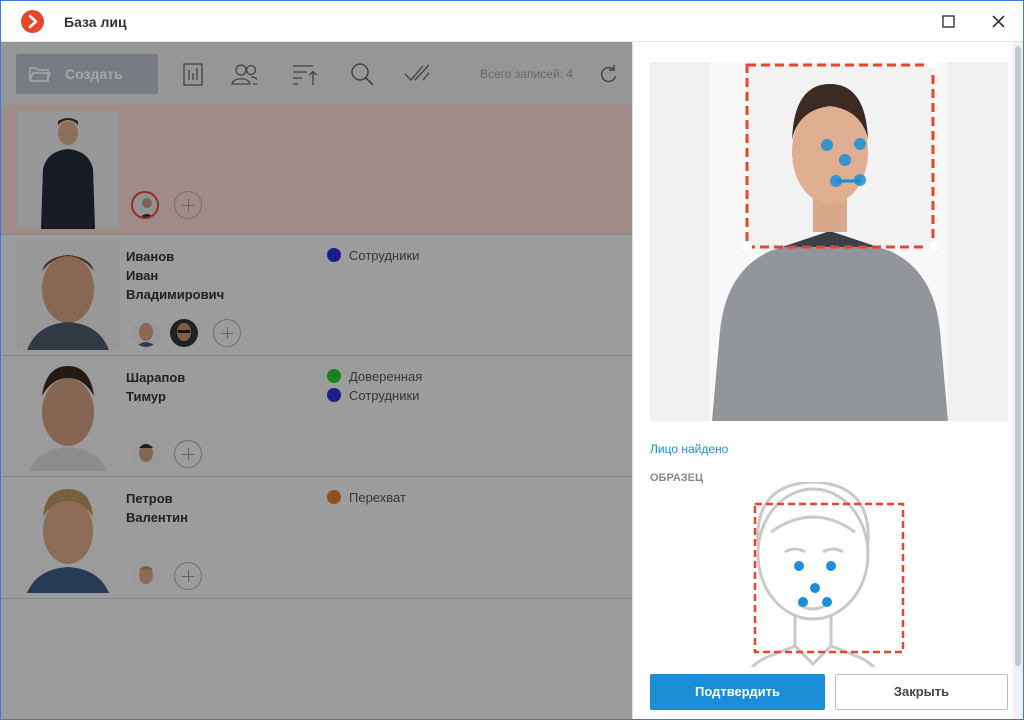 Image resolution: width=1024 pixels, height=720 pixels. I want to click on maximize-button, so click(949, 21).